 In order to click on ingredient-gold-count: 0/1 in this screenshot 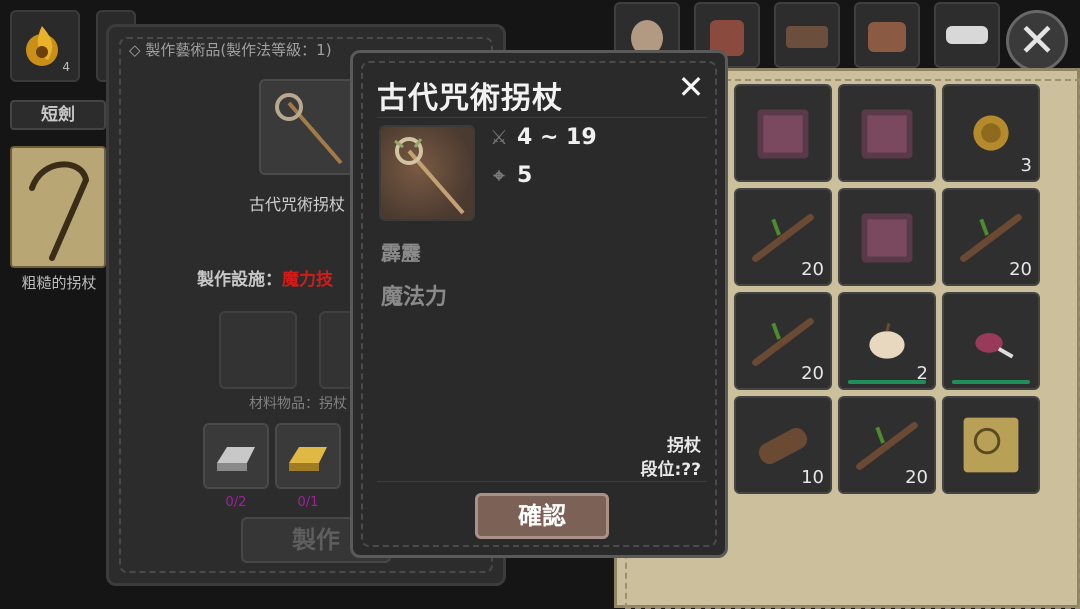, I will do `click(308, 502)`.